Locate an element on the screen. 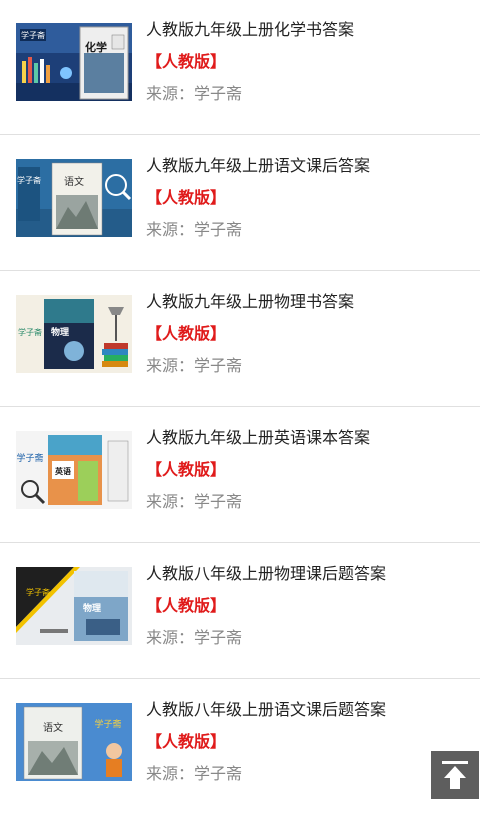 The image size is (480, 815). thumb-subject: 化学 is located at coordinates (96, 47).